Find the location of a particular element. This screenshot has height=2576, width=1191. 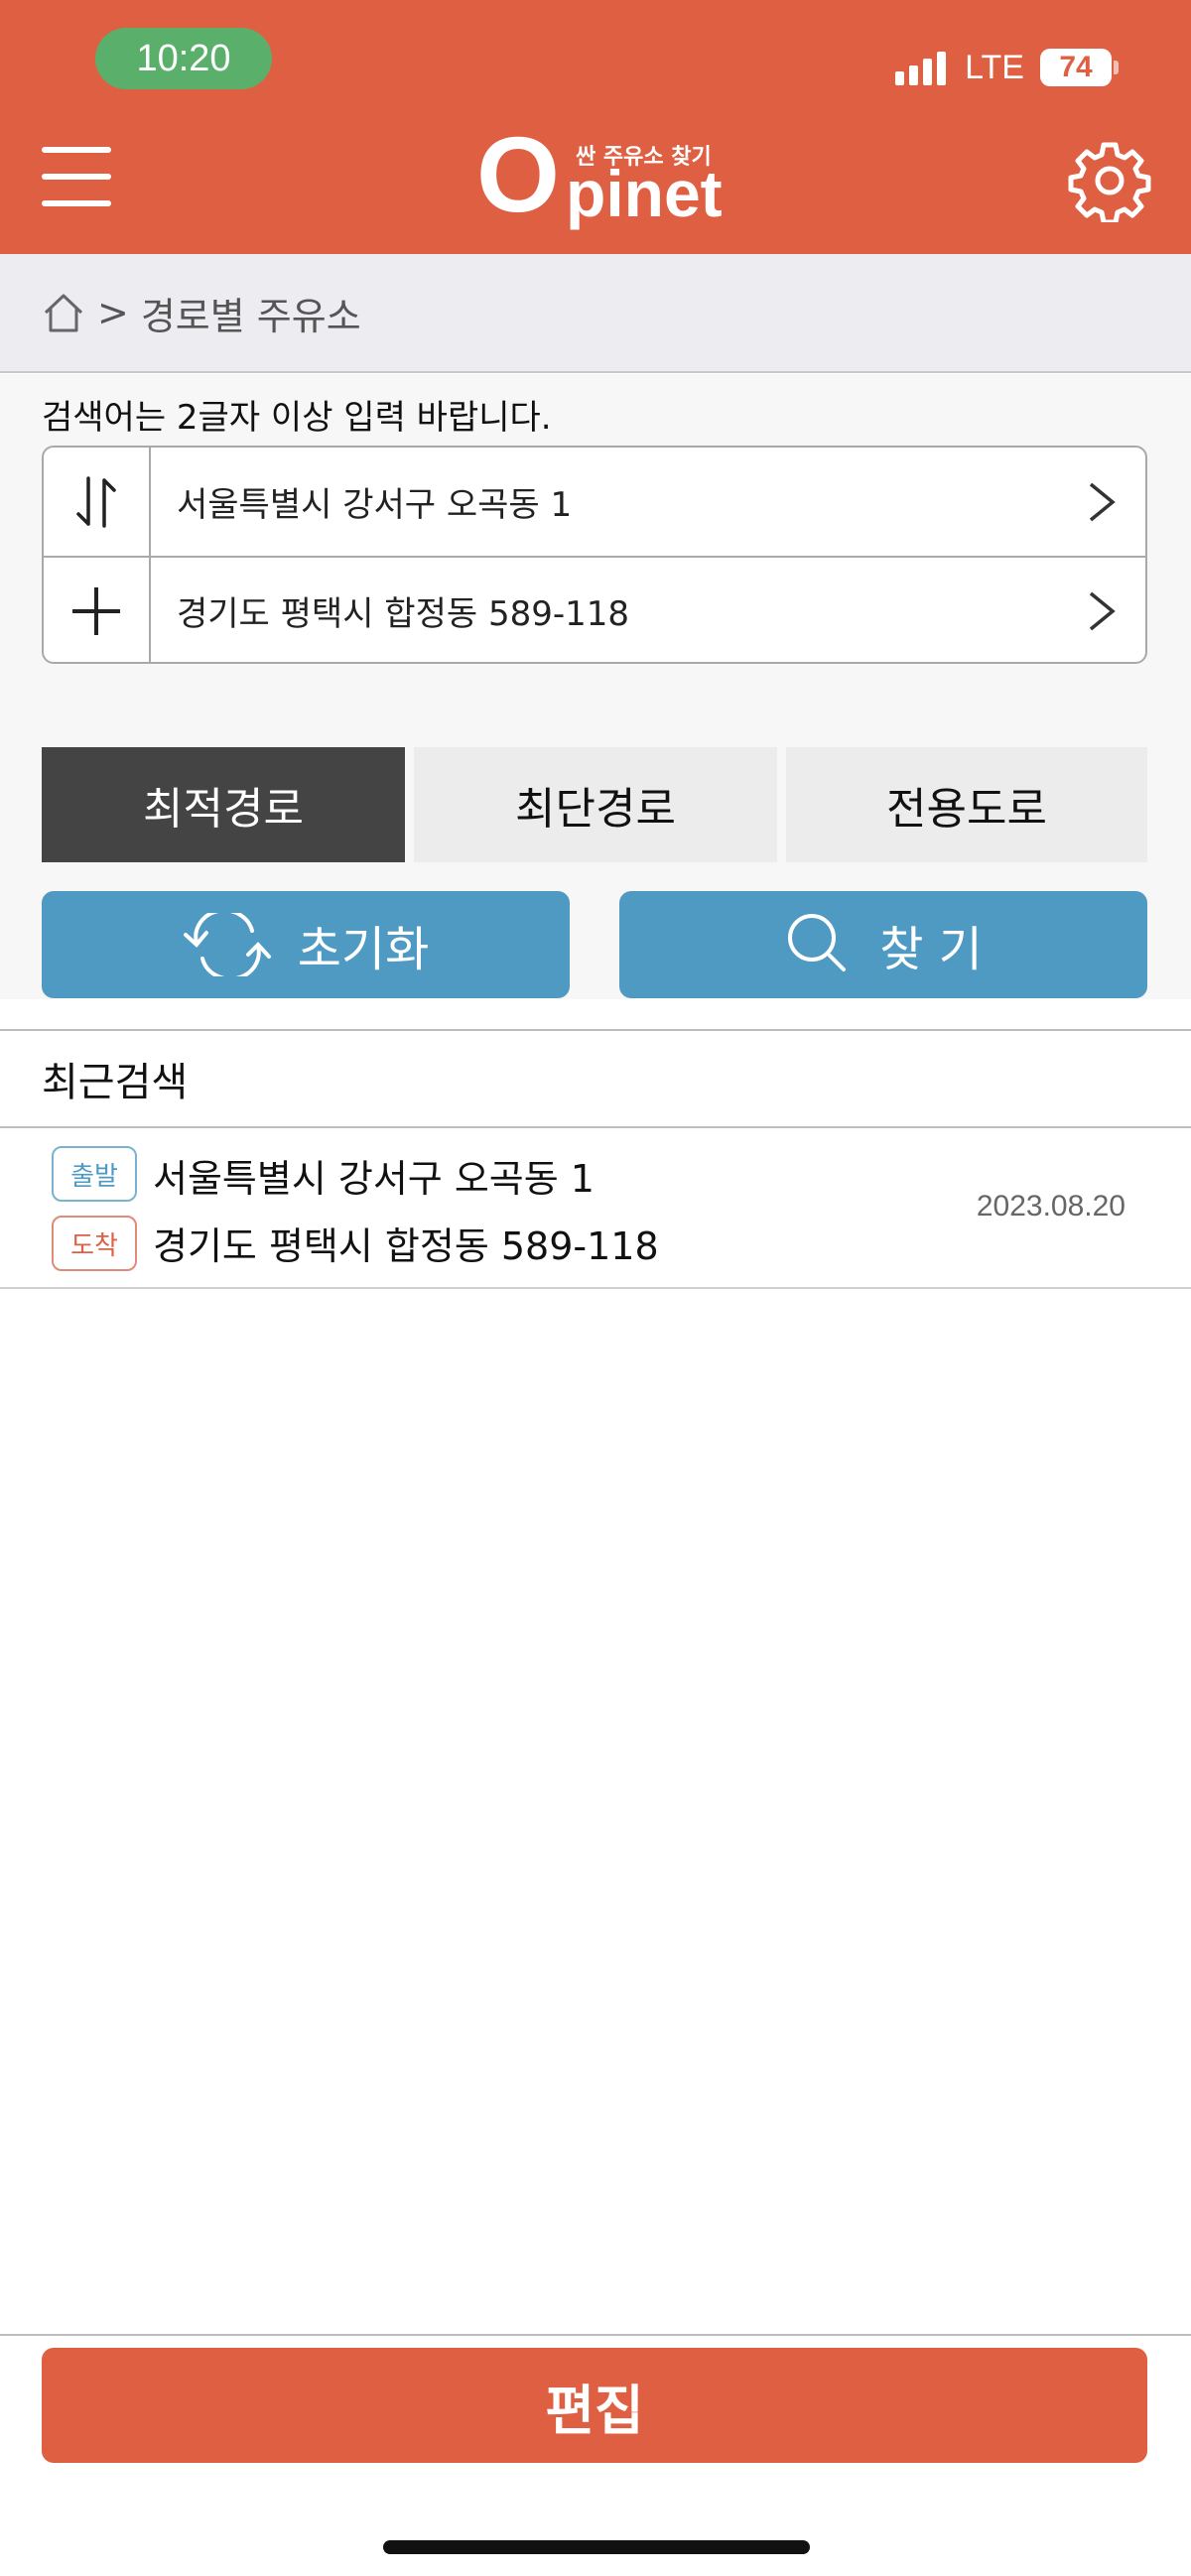

tab-shortest-route: 최단경로 is located at coordinates (595, 805).